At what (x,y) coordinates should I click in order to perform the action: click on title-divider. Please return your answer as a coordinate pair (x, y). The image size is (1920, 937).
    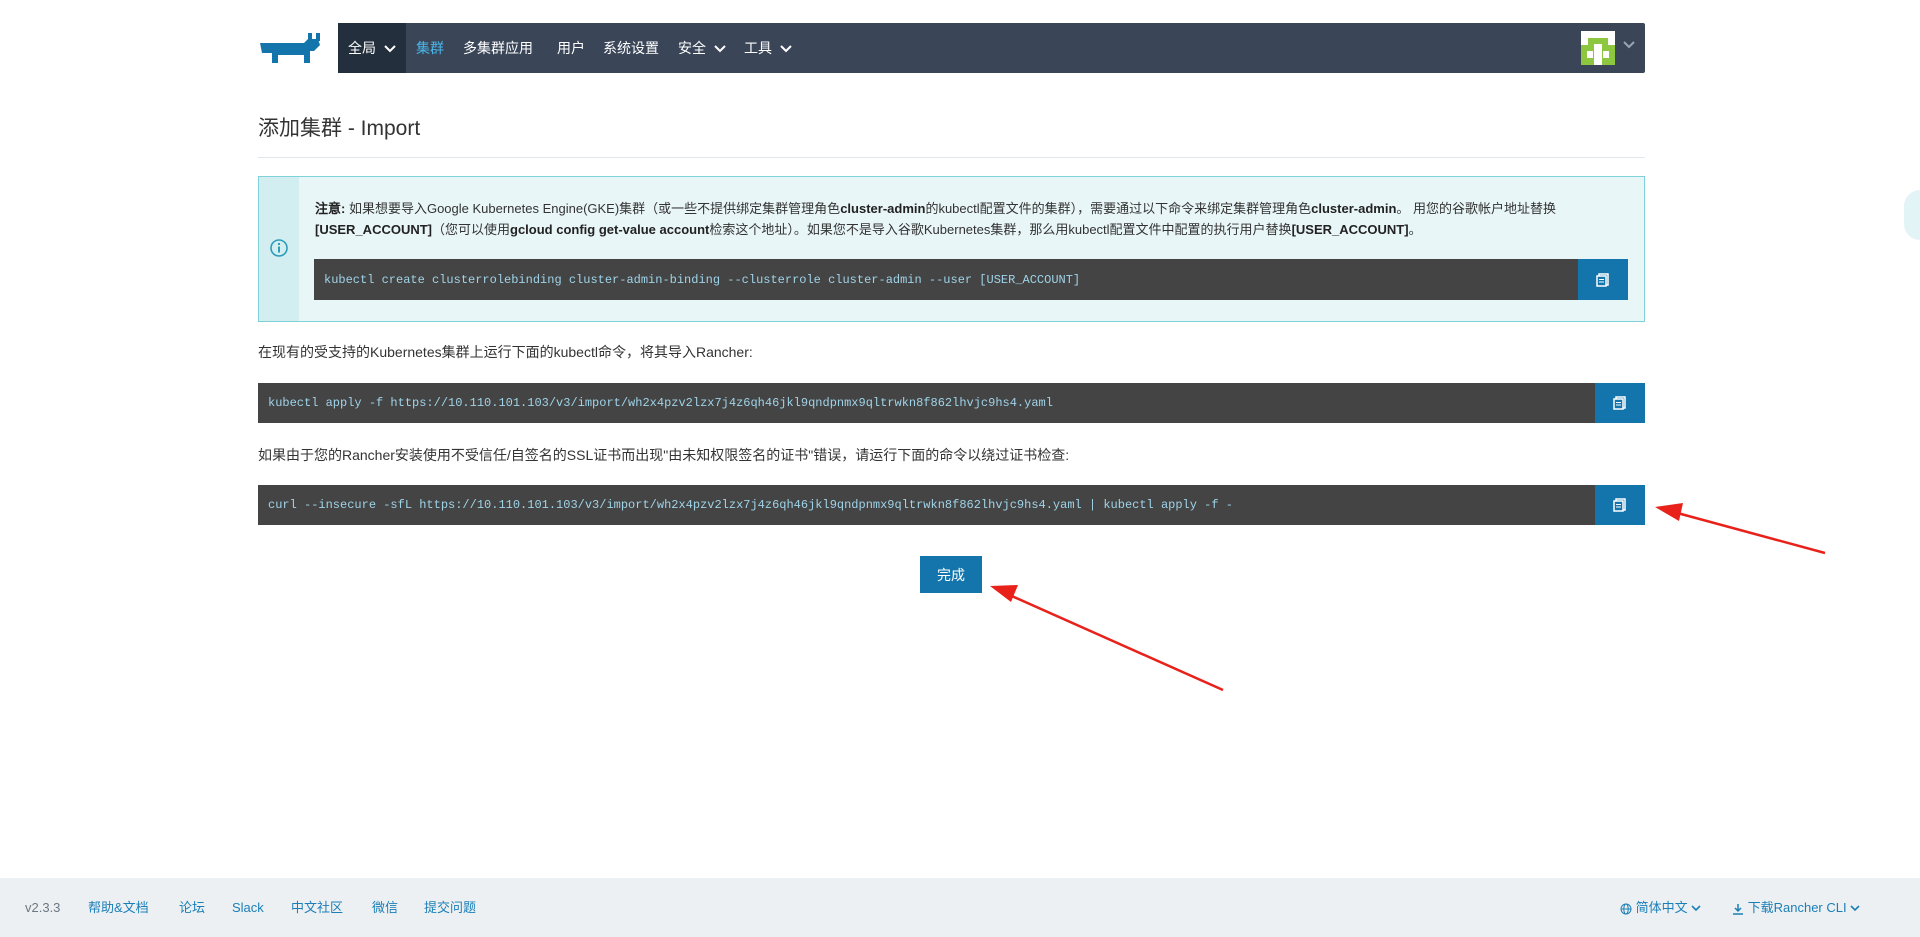
    Looking at the image, I should click on (951, 157).